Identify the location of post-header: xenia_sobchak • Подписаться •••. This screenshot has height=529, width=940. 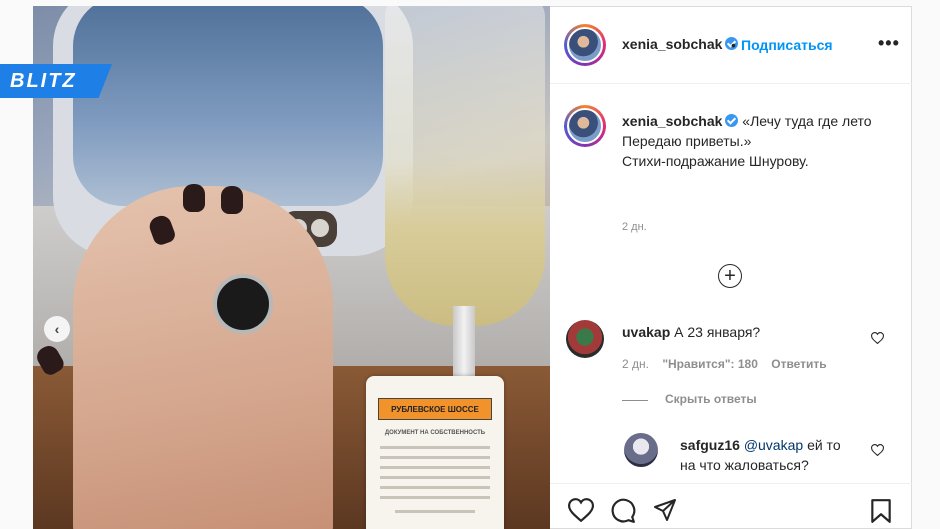
(731, 45).